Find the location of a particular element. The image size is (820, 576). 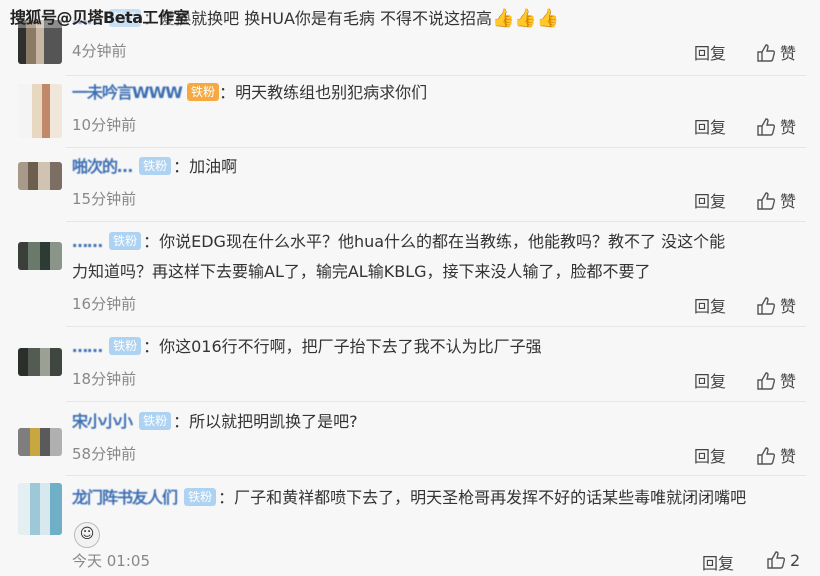

comment-time: 15分钟前 is located at coordinates (104, 199).